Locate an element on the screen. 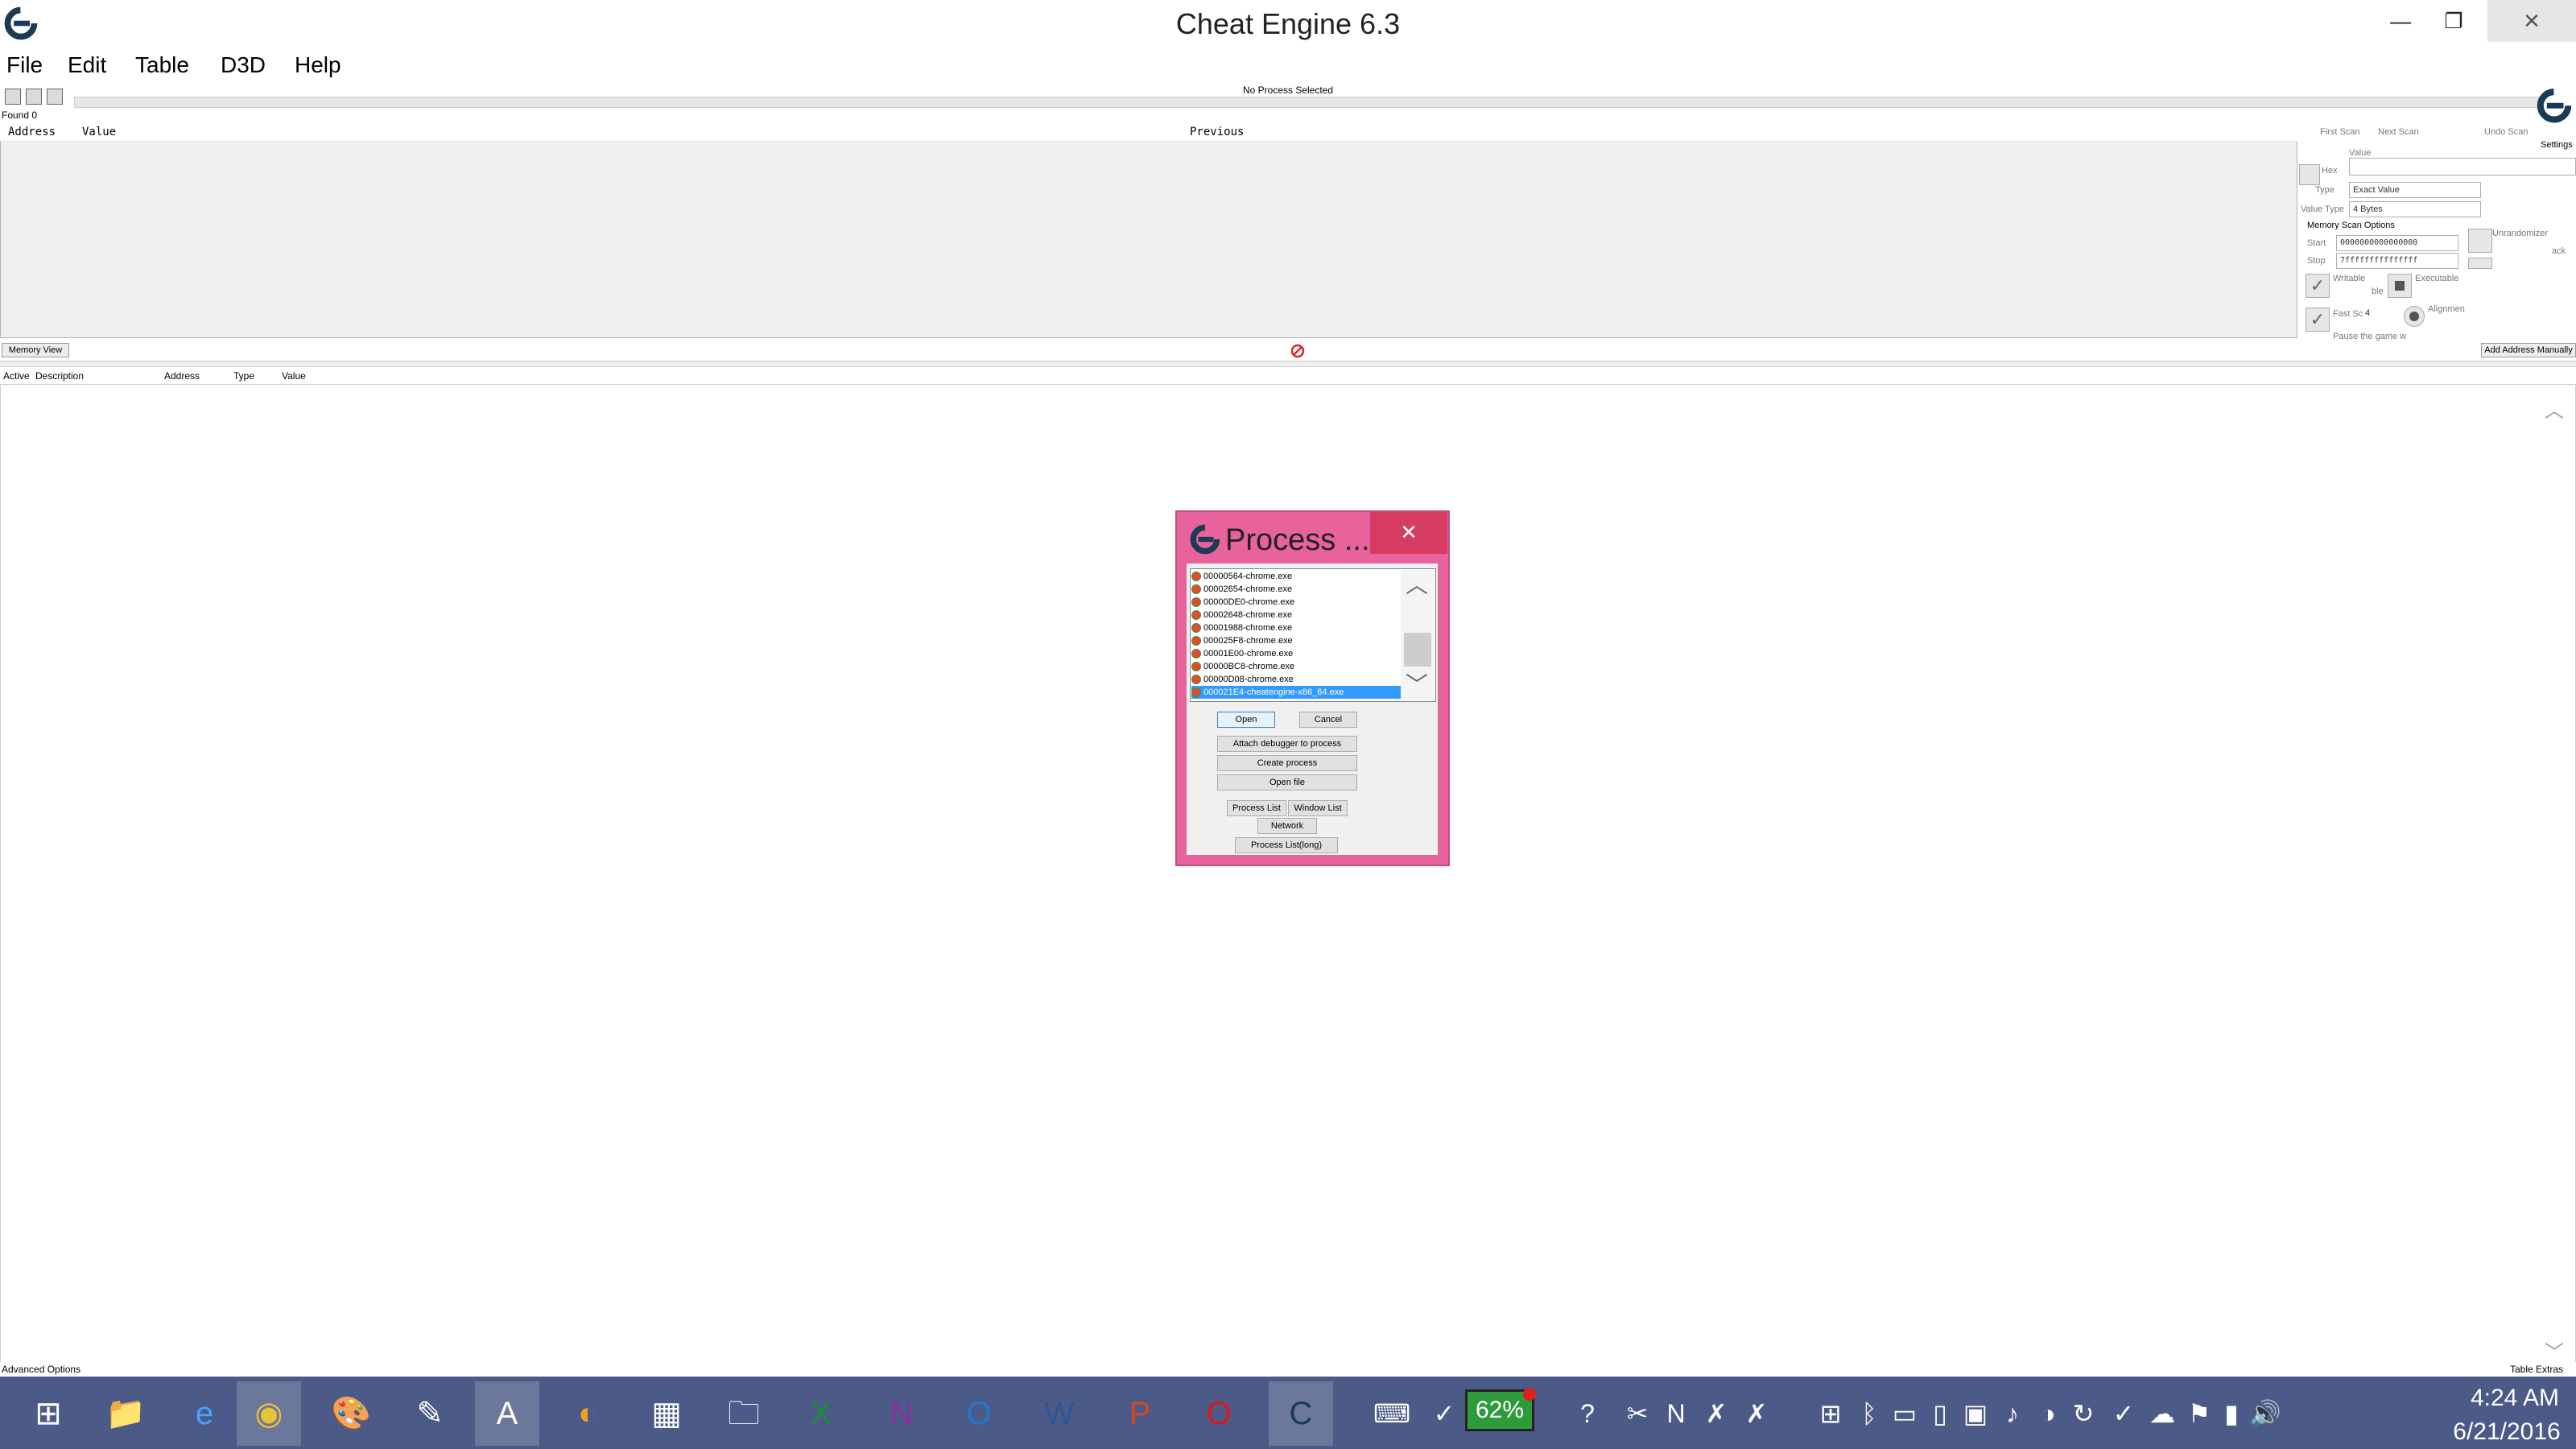  alignment-radio is located at coordinates (2414, 316).